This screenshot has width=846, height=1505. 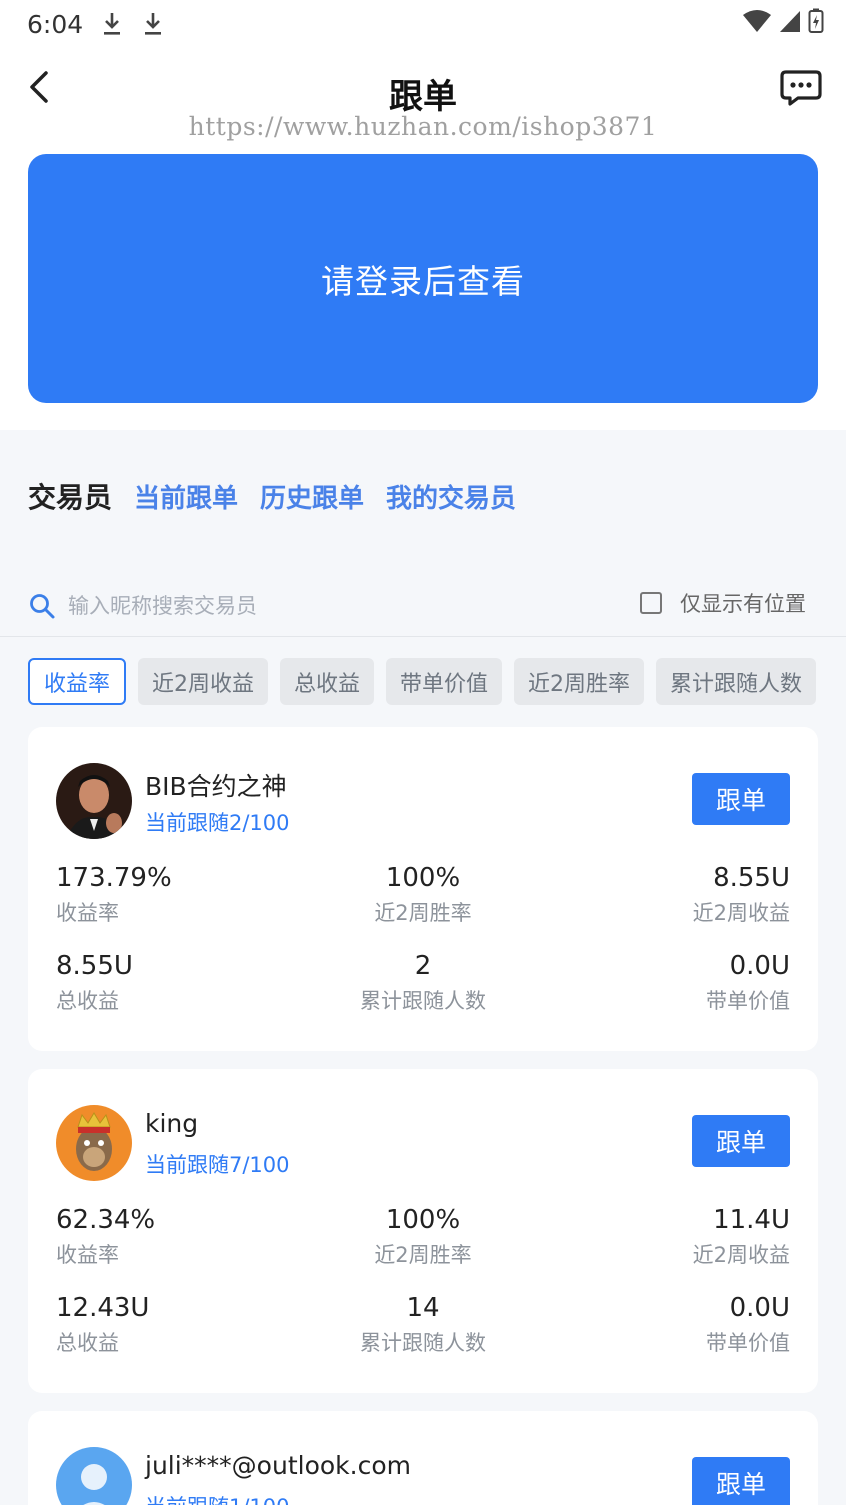 I want to click on signal-icon, so click(x=790, y=21).